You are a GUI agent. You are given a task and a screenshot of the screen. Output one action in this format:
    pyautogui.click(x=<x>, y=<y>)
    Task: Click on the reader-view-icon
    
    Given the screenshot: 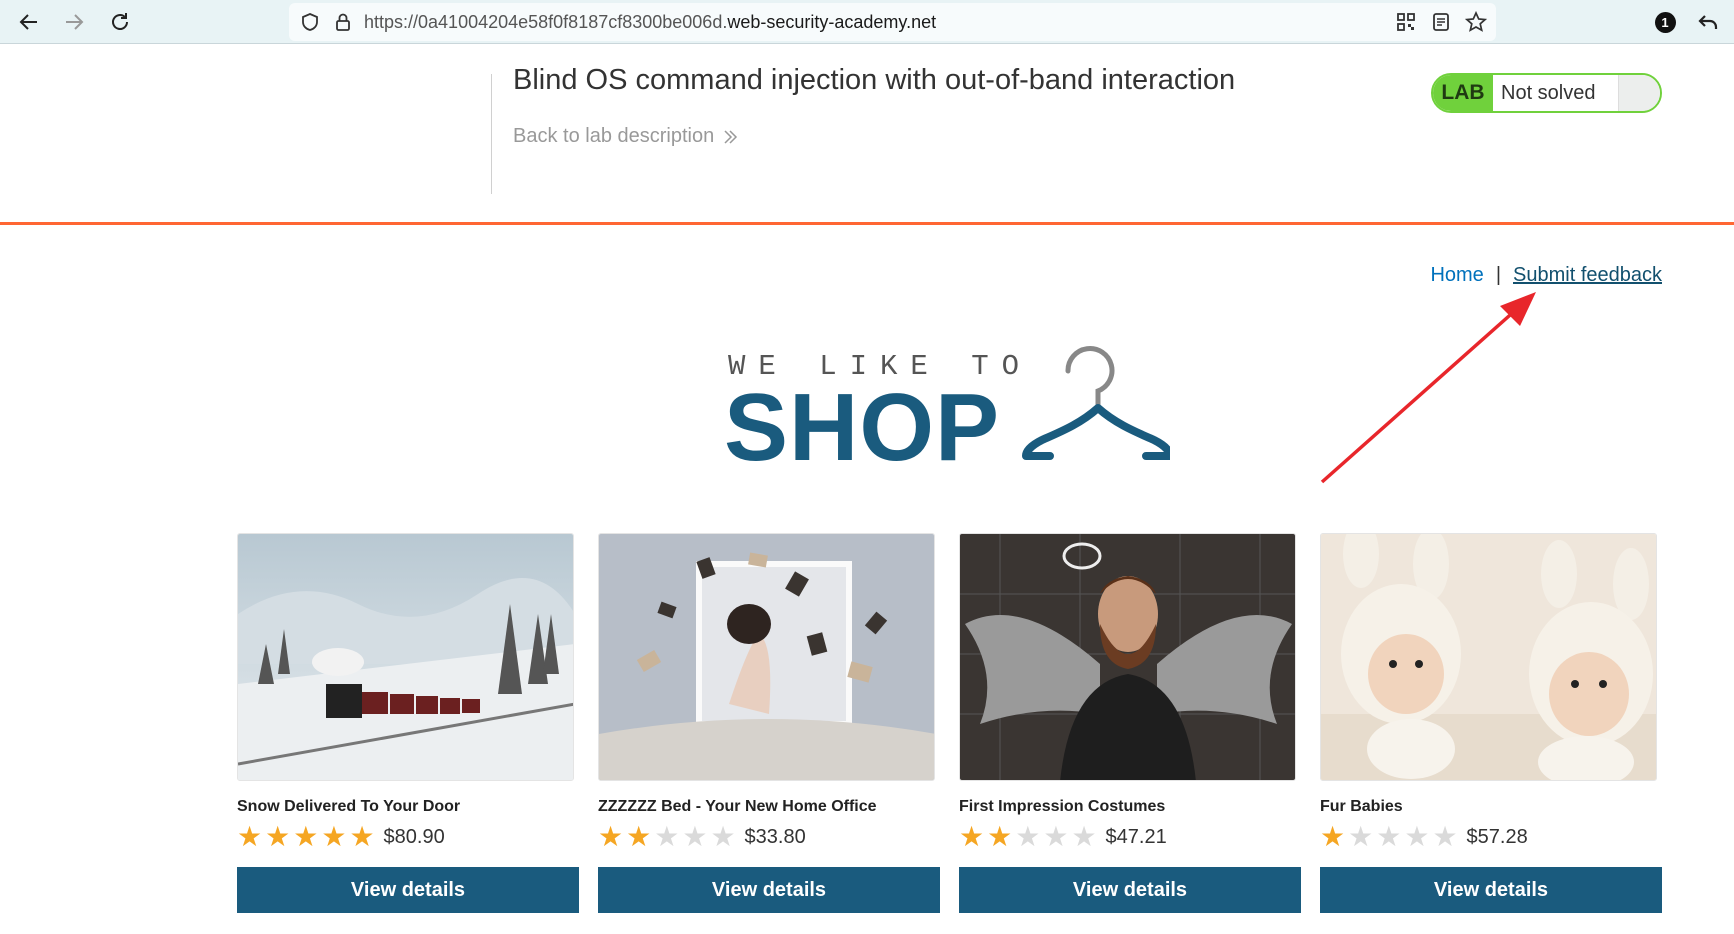 What is the action you would take?
    pyautogui.click(x=1441, y=22)
    